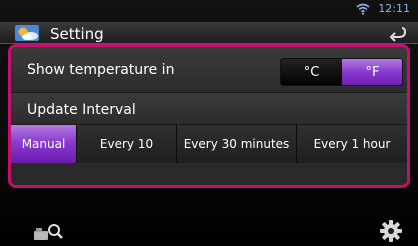 Image resolution: width=418 pixels, height=246 pixels. Describe the element at coordinates (372, 72) in the screenshot. I see `fahrenheit-option: °F` at that location.